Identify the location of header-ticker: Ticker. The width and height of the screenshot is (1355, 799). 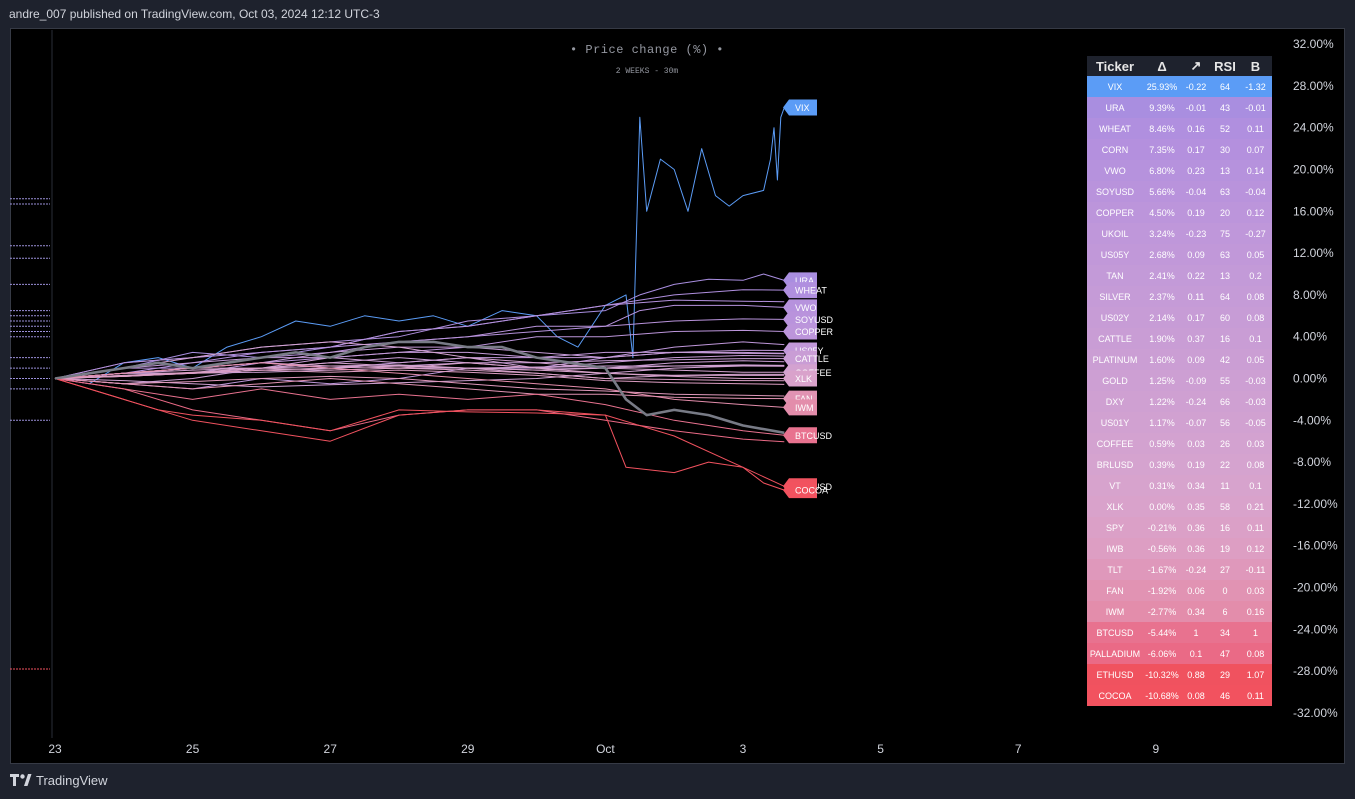
(1115, 66).